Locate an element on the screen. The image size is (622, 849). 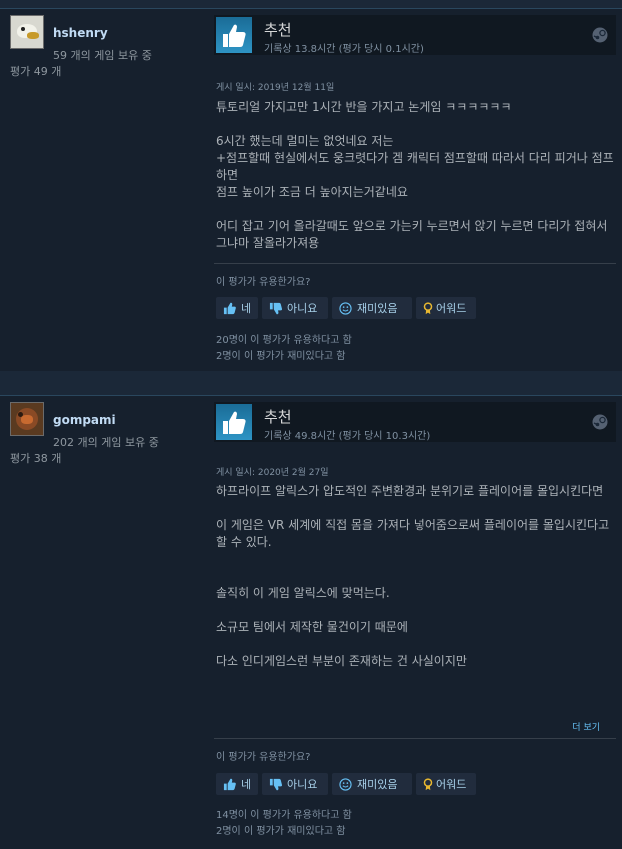
review-paragraph: 하프라이프 알릭스가 압도적인 주변환경과 분위기로 플레이어를 몰입시킨다면 is located at coordinates (410, 491).